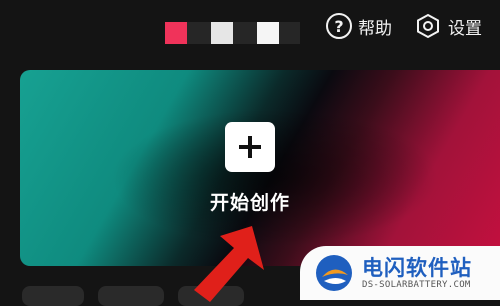 The width and height of the screenshot is (500, 306). Describe the element at coordinates (268, 33) in the screenshot. I see `logo-block-white` at that location.